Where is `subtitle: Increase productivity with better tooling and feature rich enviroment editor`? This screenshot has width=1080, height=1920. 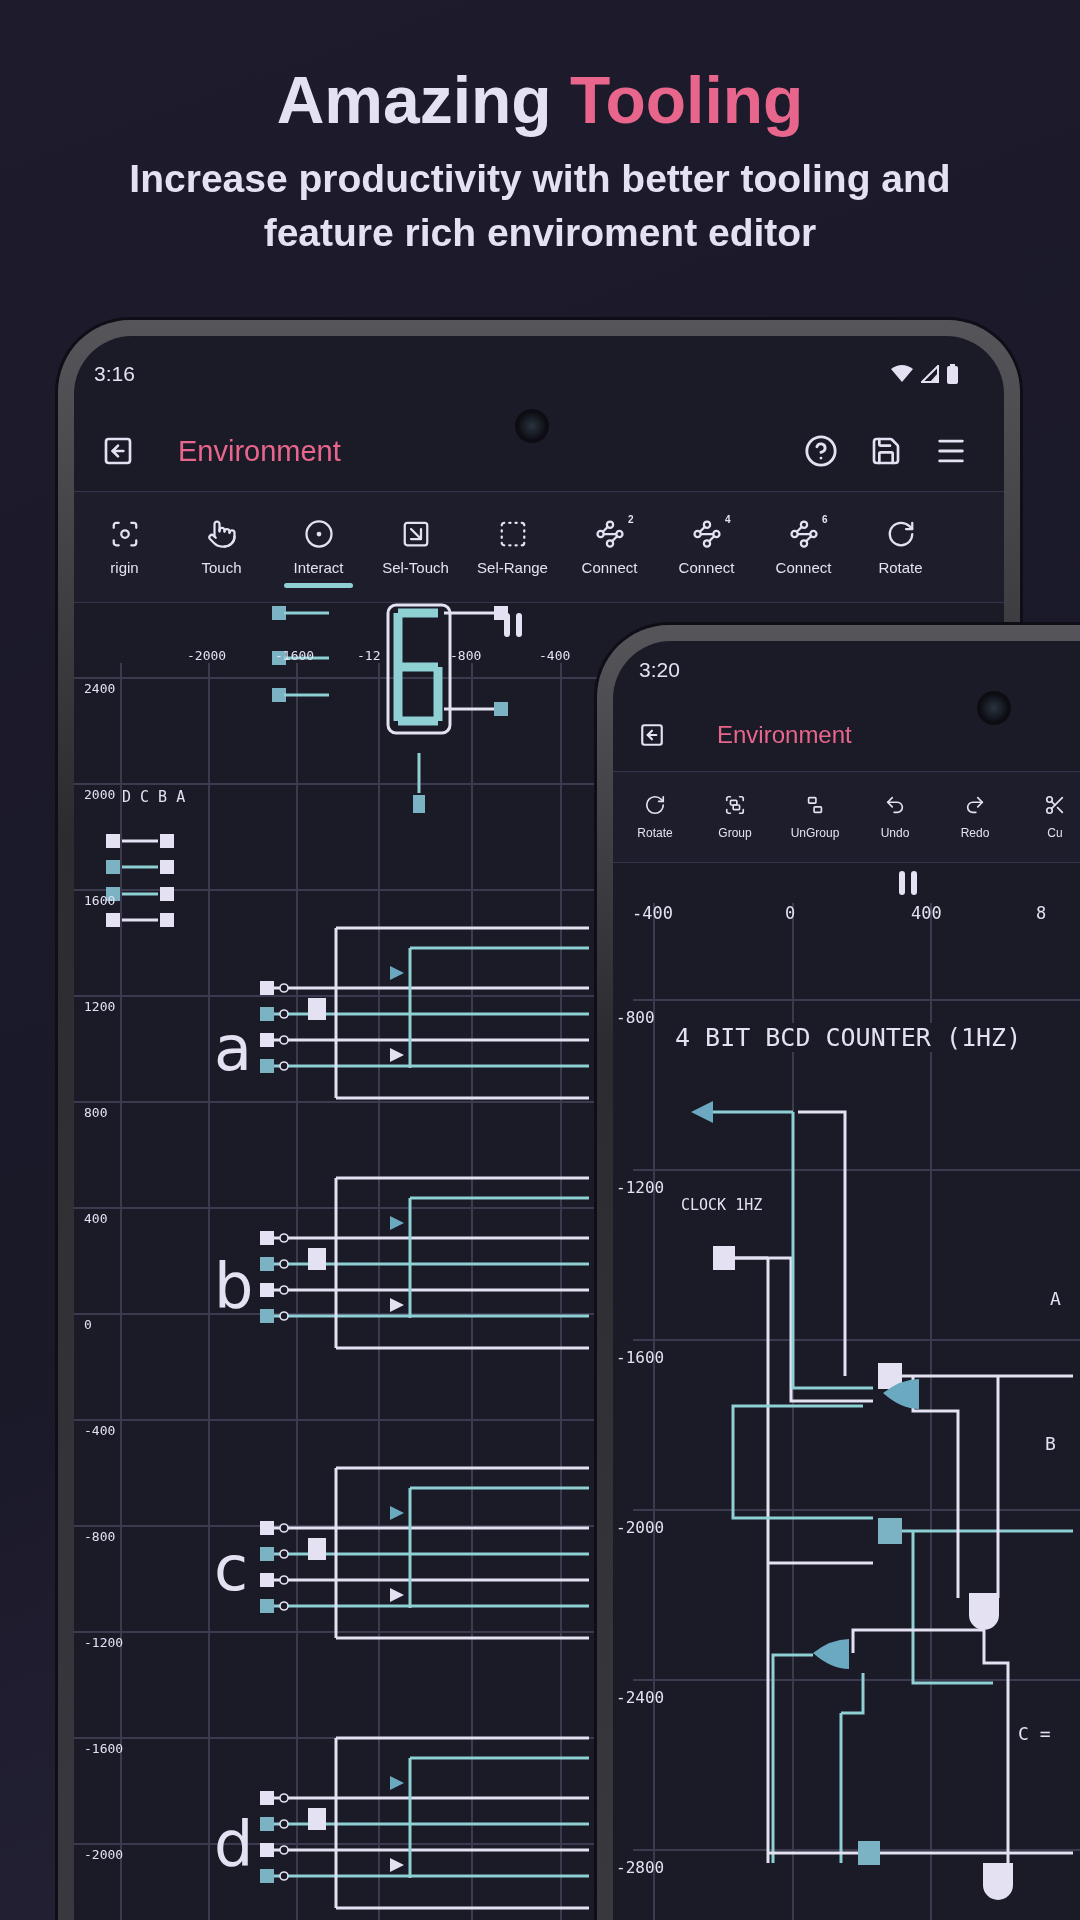 subtitle: Increase productivity with better tooling and feature rich enviroment editor is located at coordinates (540, 206).